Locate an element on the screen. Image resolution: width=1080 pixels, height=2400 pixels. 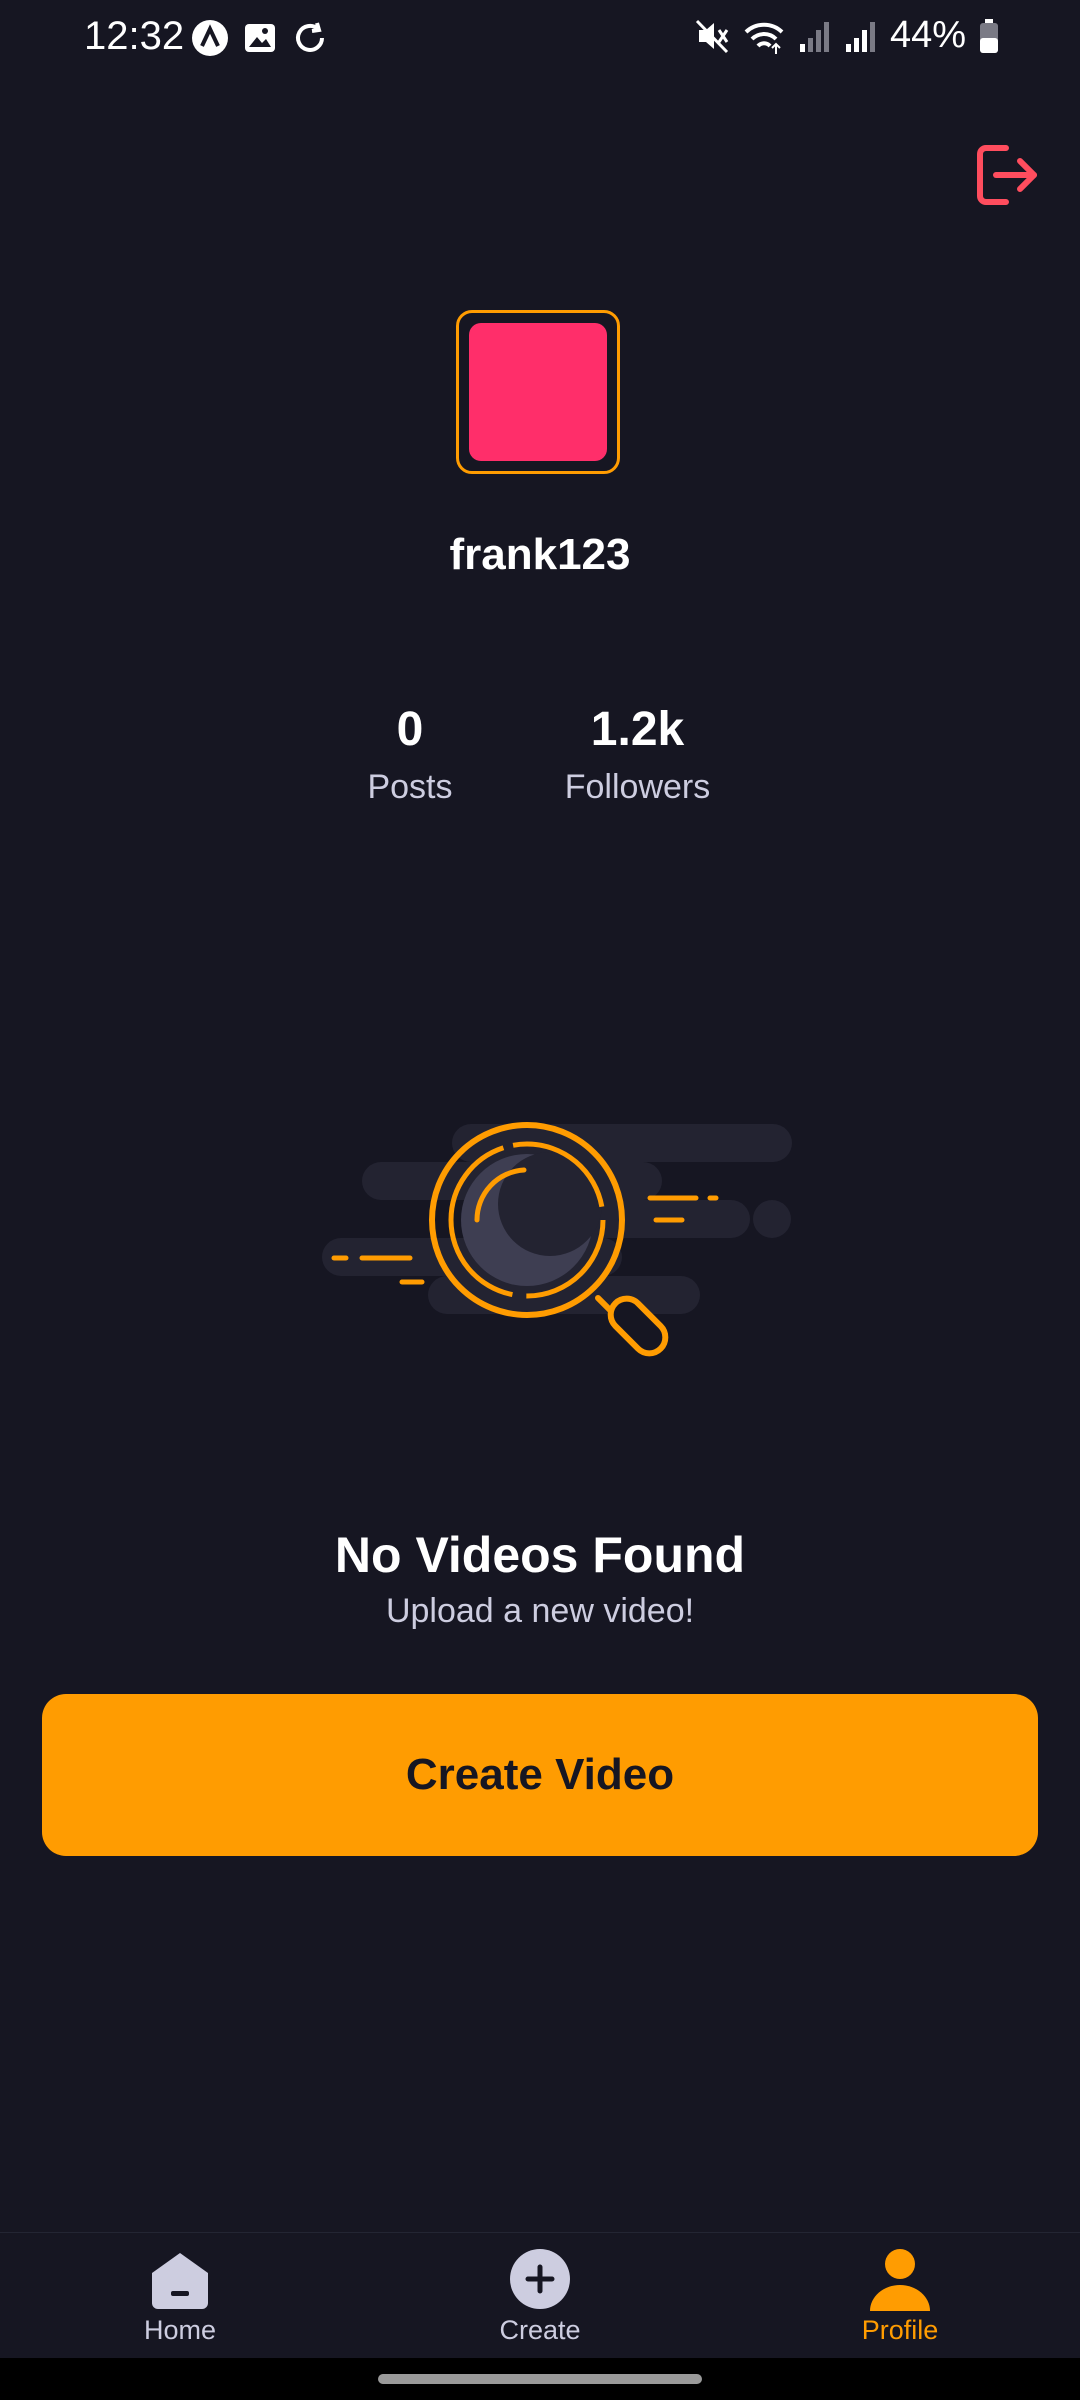
status-bar: 12:32 44% is located at coordinates (540, 40).